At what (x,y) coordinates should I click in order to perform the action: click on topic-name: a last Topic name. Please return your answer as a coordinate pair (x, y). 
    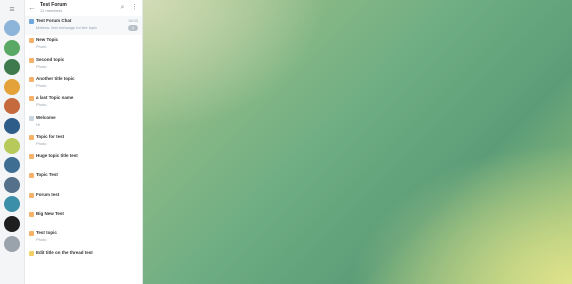
    Looking at the image, I should click on (55, 98).